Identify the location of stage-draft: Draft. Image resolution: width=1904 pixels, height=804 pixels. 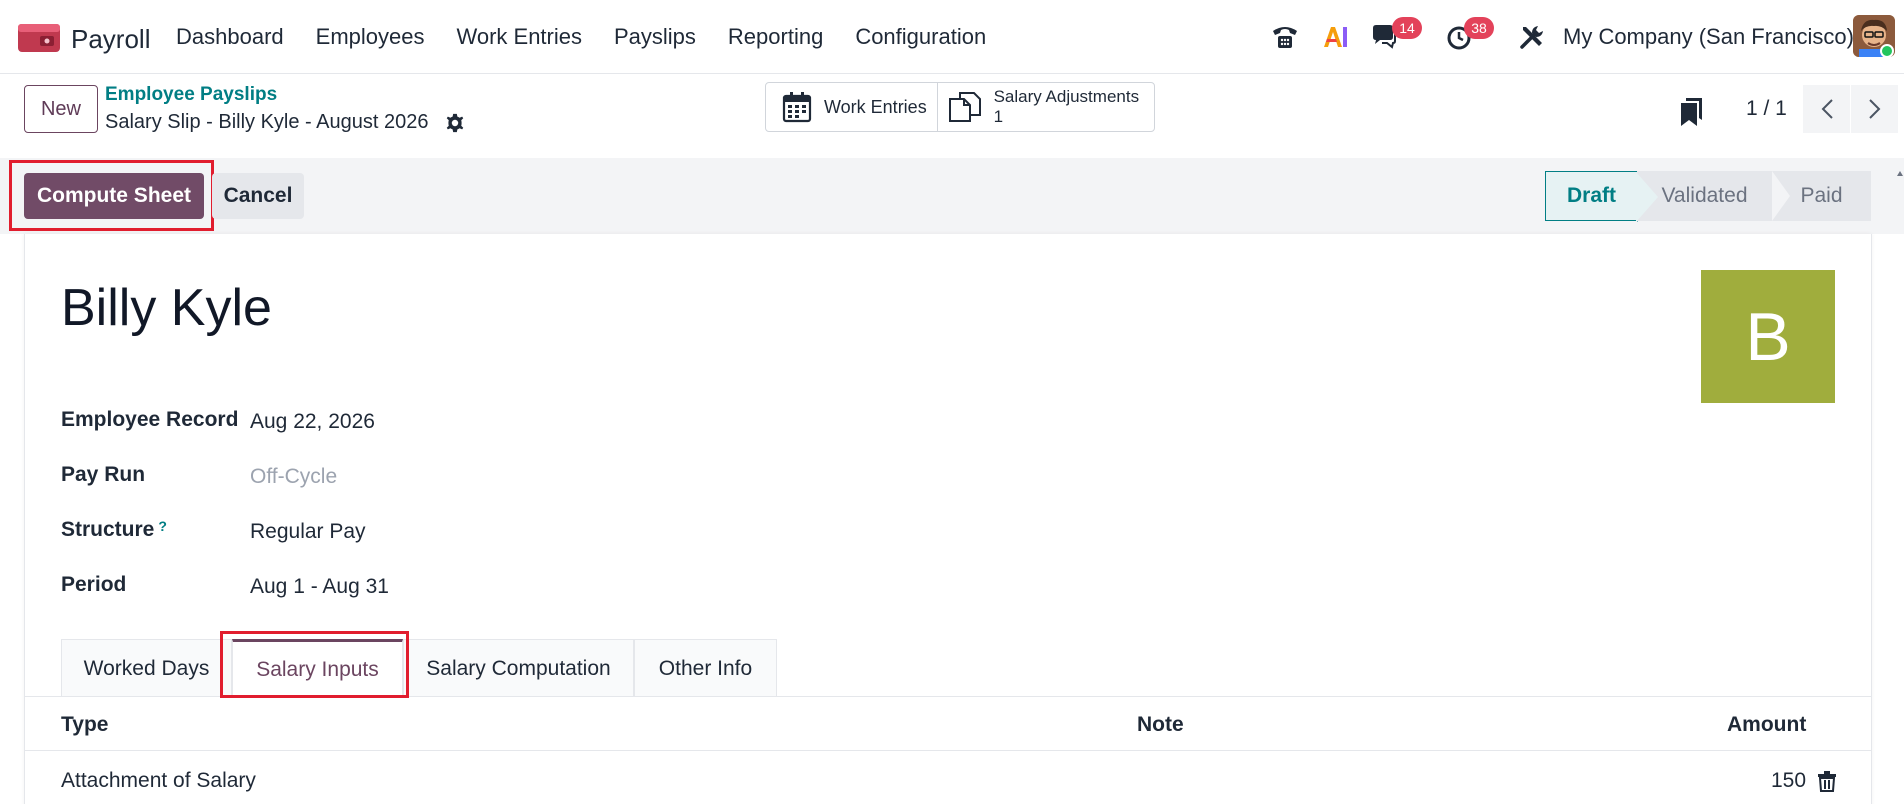
(1602, 196).